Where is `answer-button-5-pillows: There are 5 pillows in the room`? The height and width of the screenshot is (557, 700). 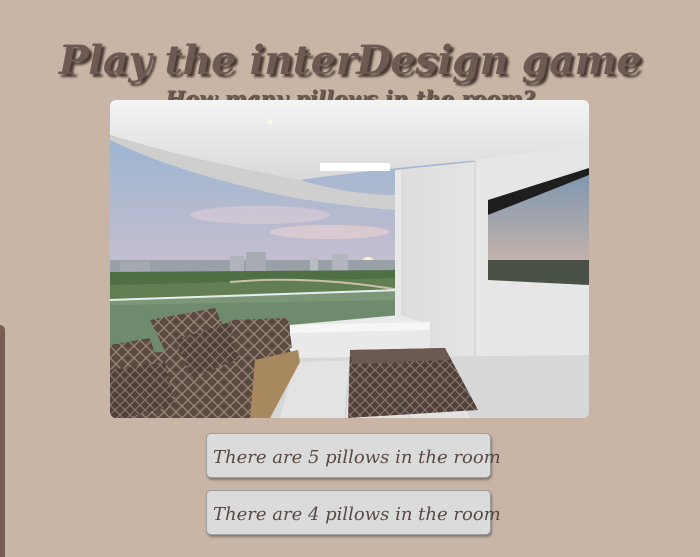 answer-button-5-pillows: There are 5 pillows in the room is located at coordinates (353, 455).